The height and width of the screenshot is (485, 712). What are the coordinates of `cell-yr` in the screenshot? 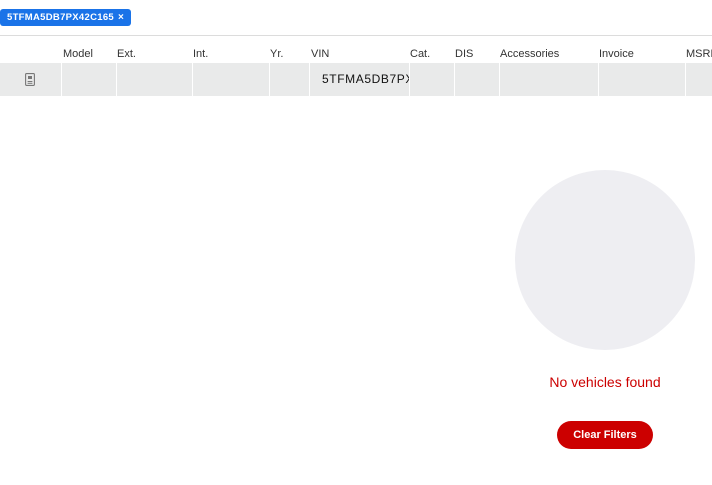 It's located at (289, 79).